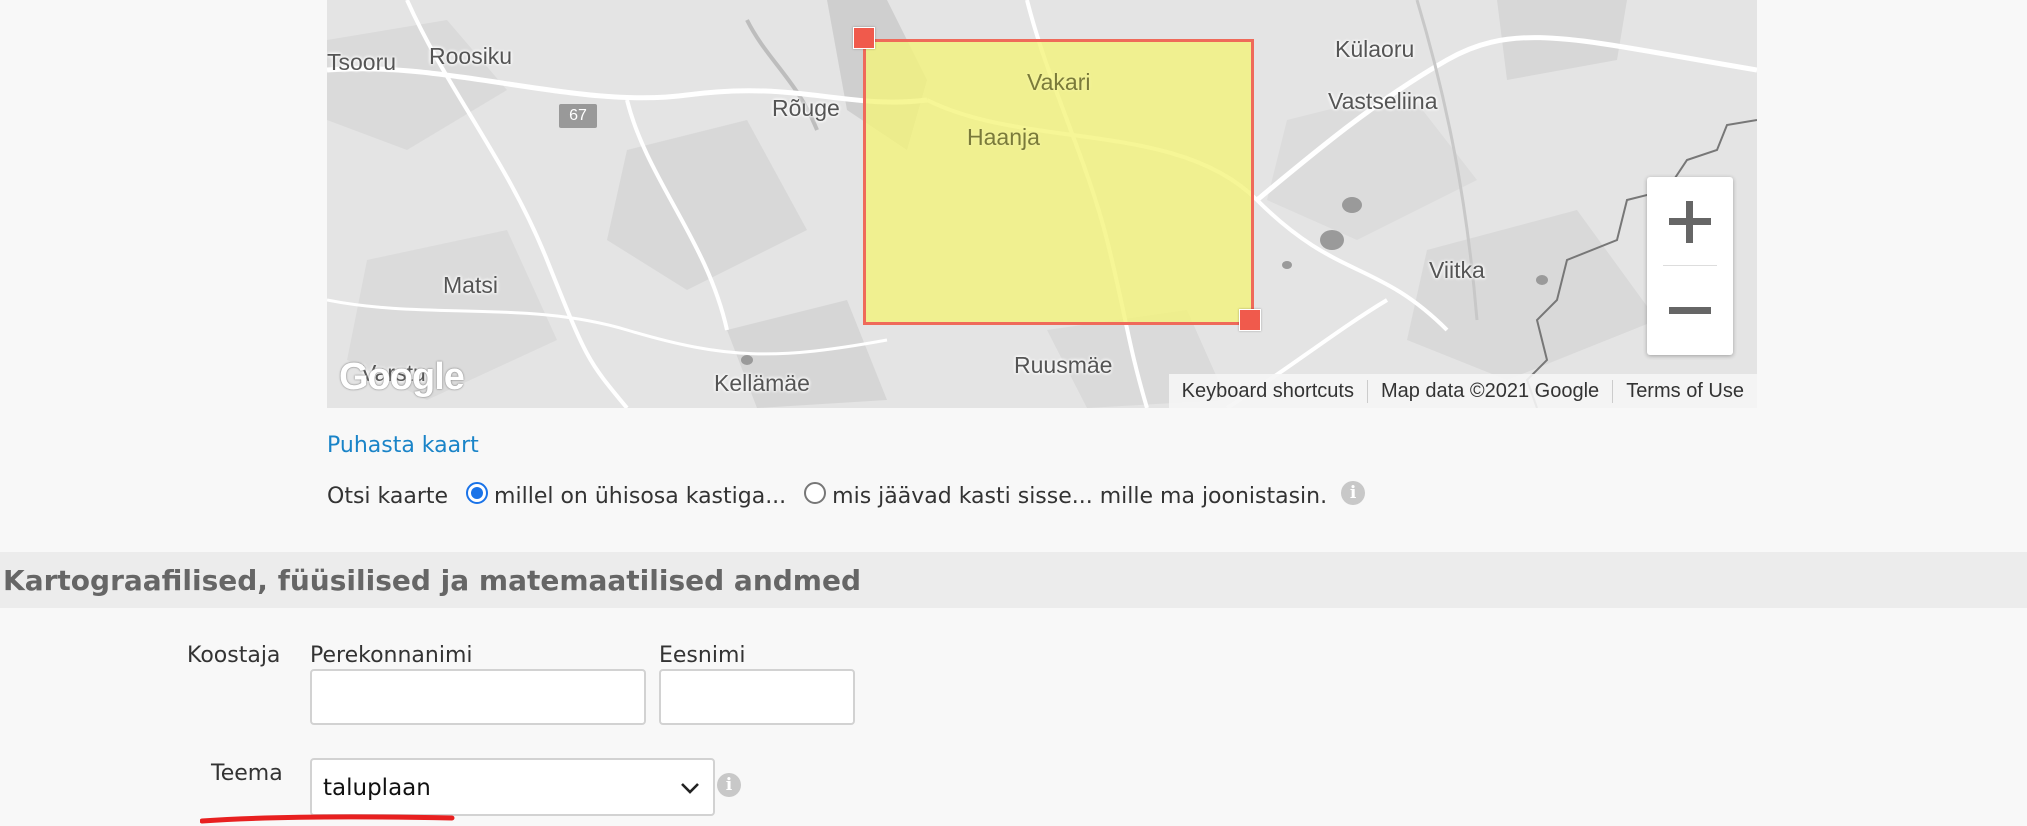 This screenshot has height=826, width=2027. What do you see at coordinates (1375, 49) in the screenshot?
I see `place-label-kulaoru: Külaoru` at bounding box center [1375, 49].